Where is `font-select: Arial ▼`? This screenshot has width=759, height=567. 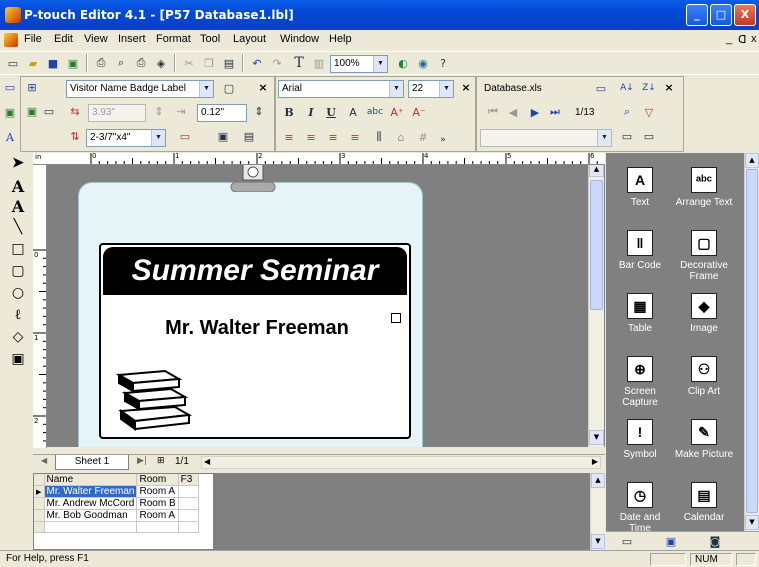
font-select: Arial ▼ is located at coordinates (341, 89).